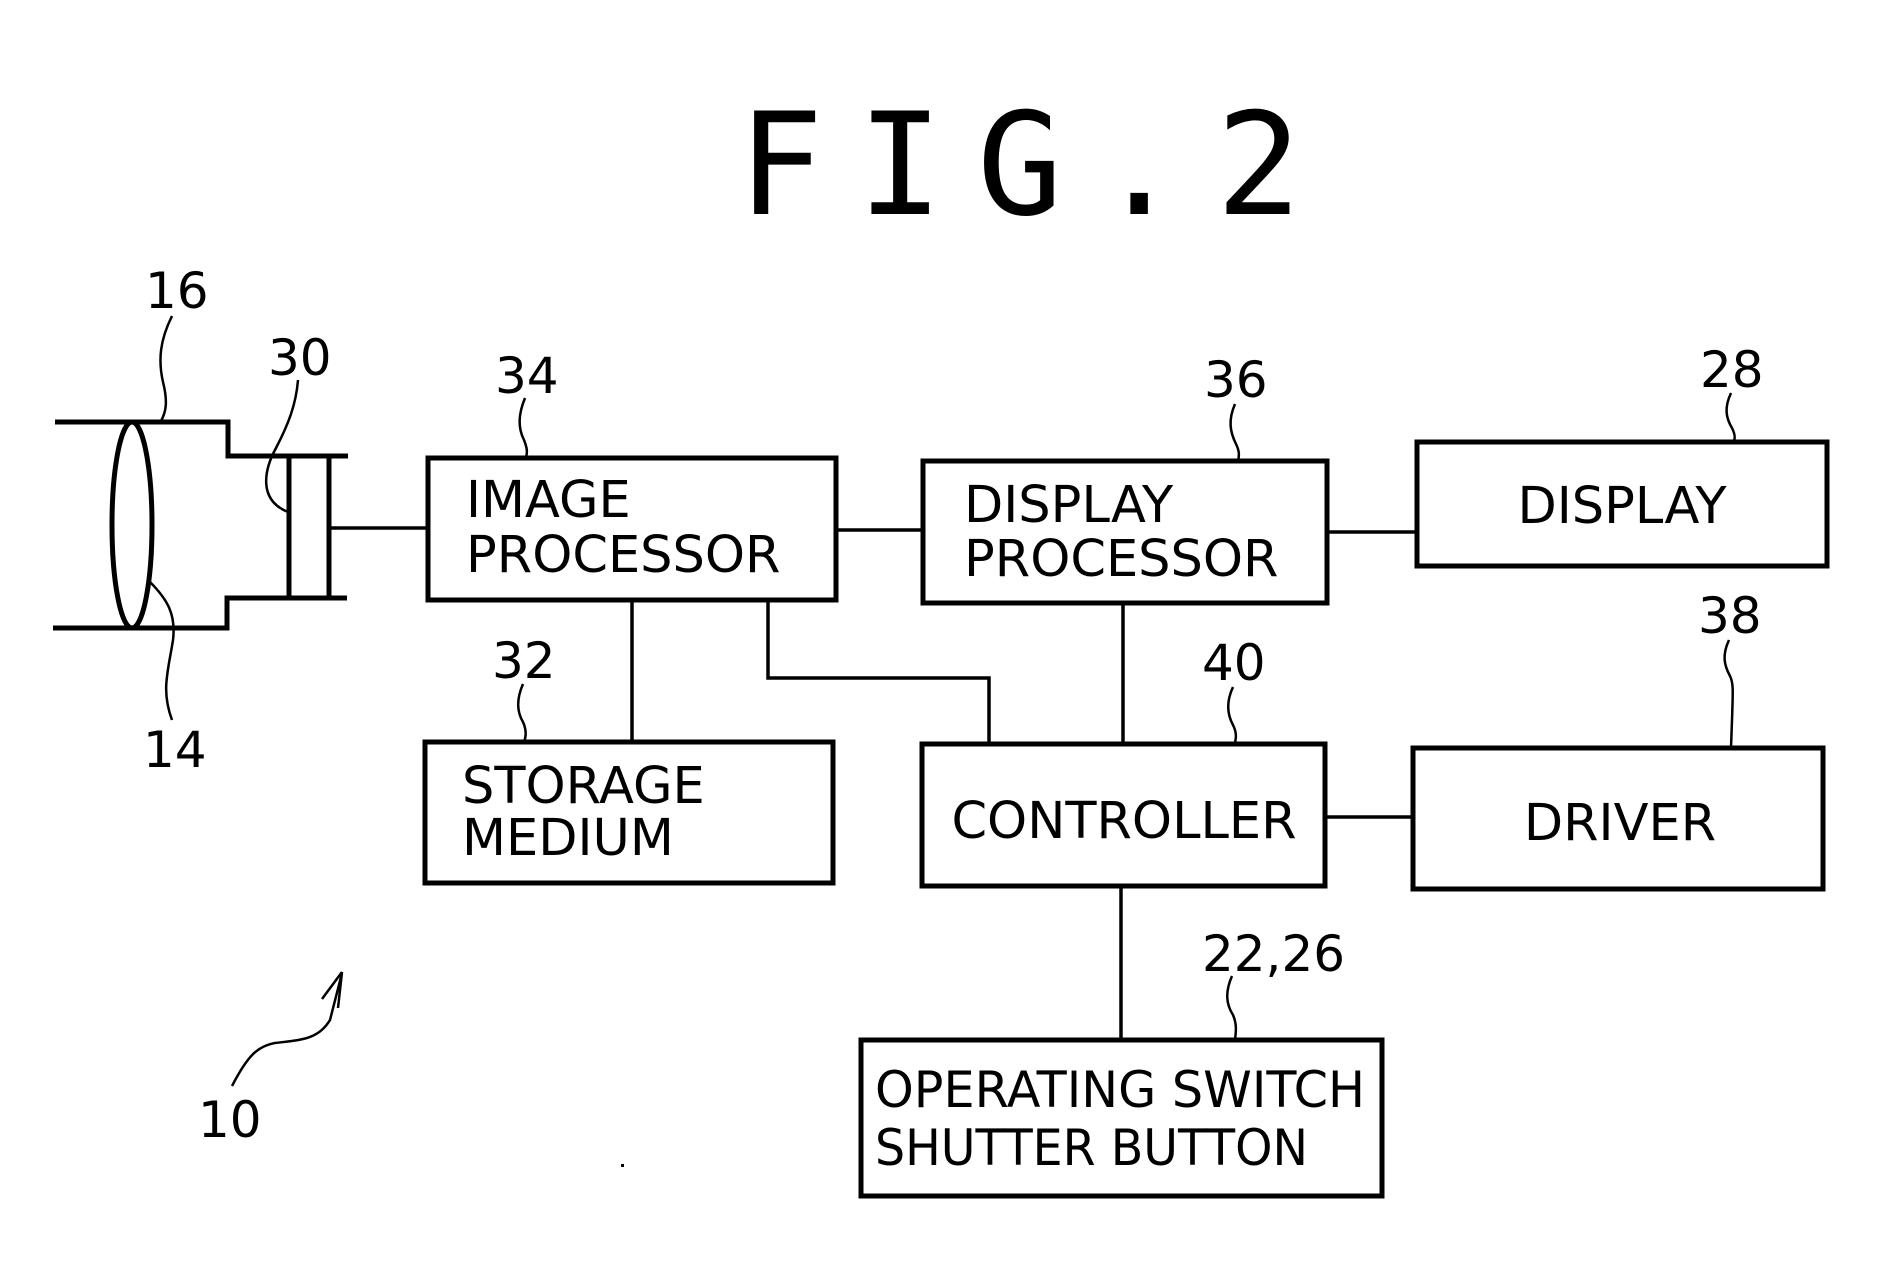  Describe the element at coordinates (1120, 1090) in the screenshot. I see `operating-switch-label-line1: OPERATING SWITCH` at that location.